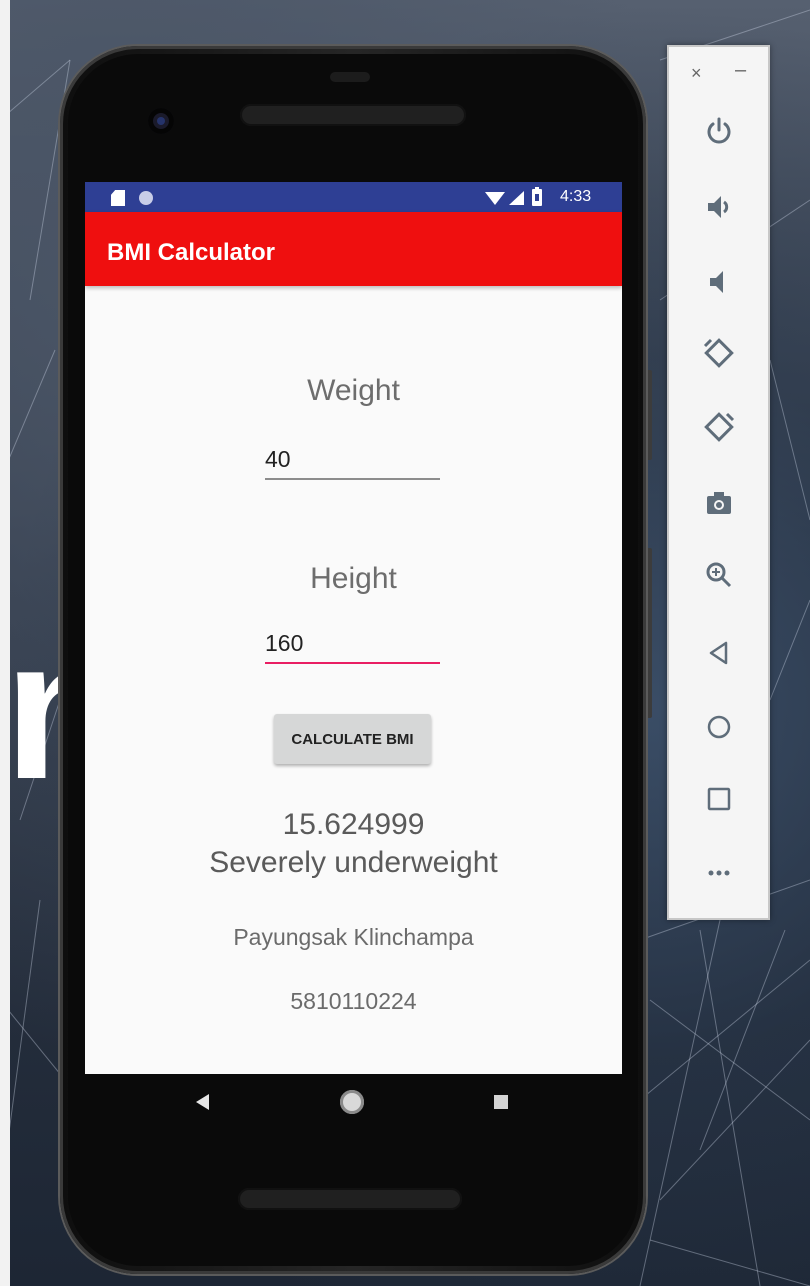 The image size is (810, 1286). I want to click on phone-sensor, so click(350, 77).